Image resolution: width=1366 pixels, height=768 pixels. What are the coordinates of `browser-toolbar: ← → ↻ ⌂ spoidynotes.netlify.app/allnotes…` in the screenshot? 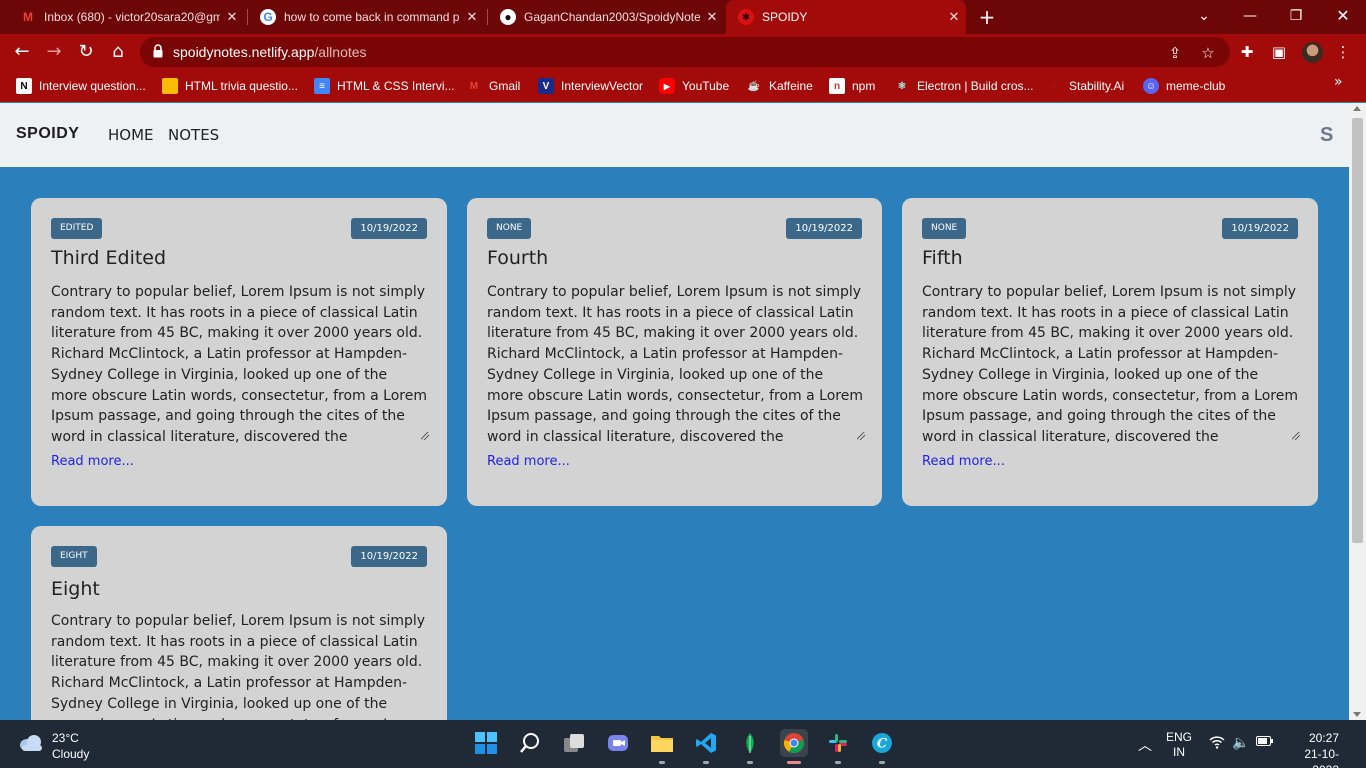 It's located at (683, 52).